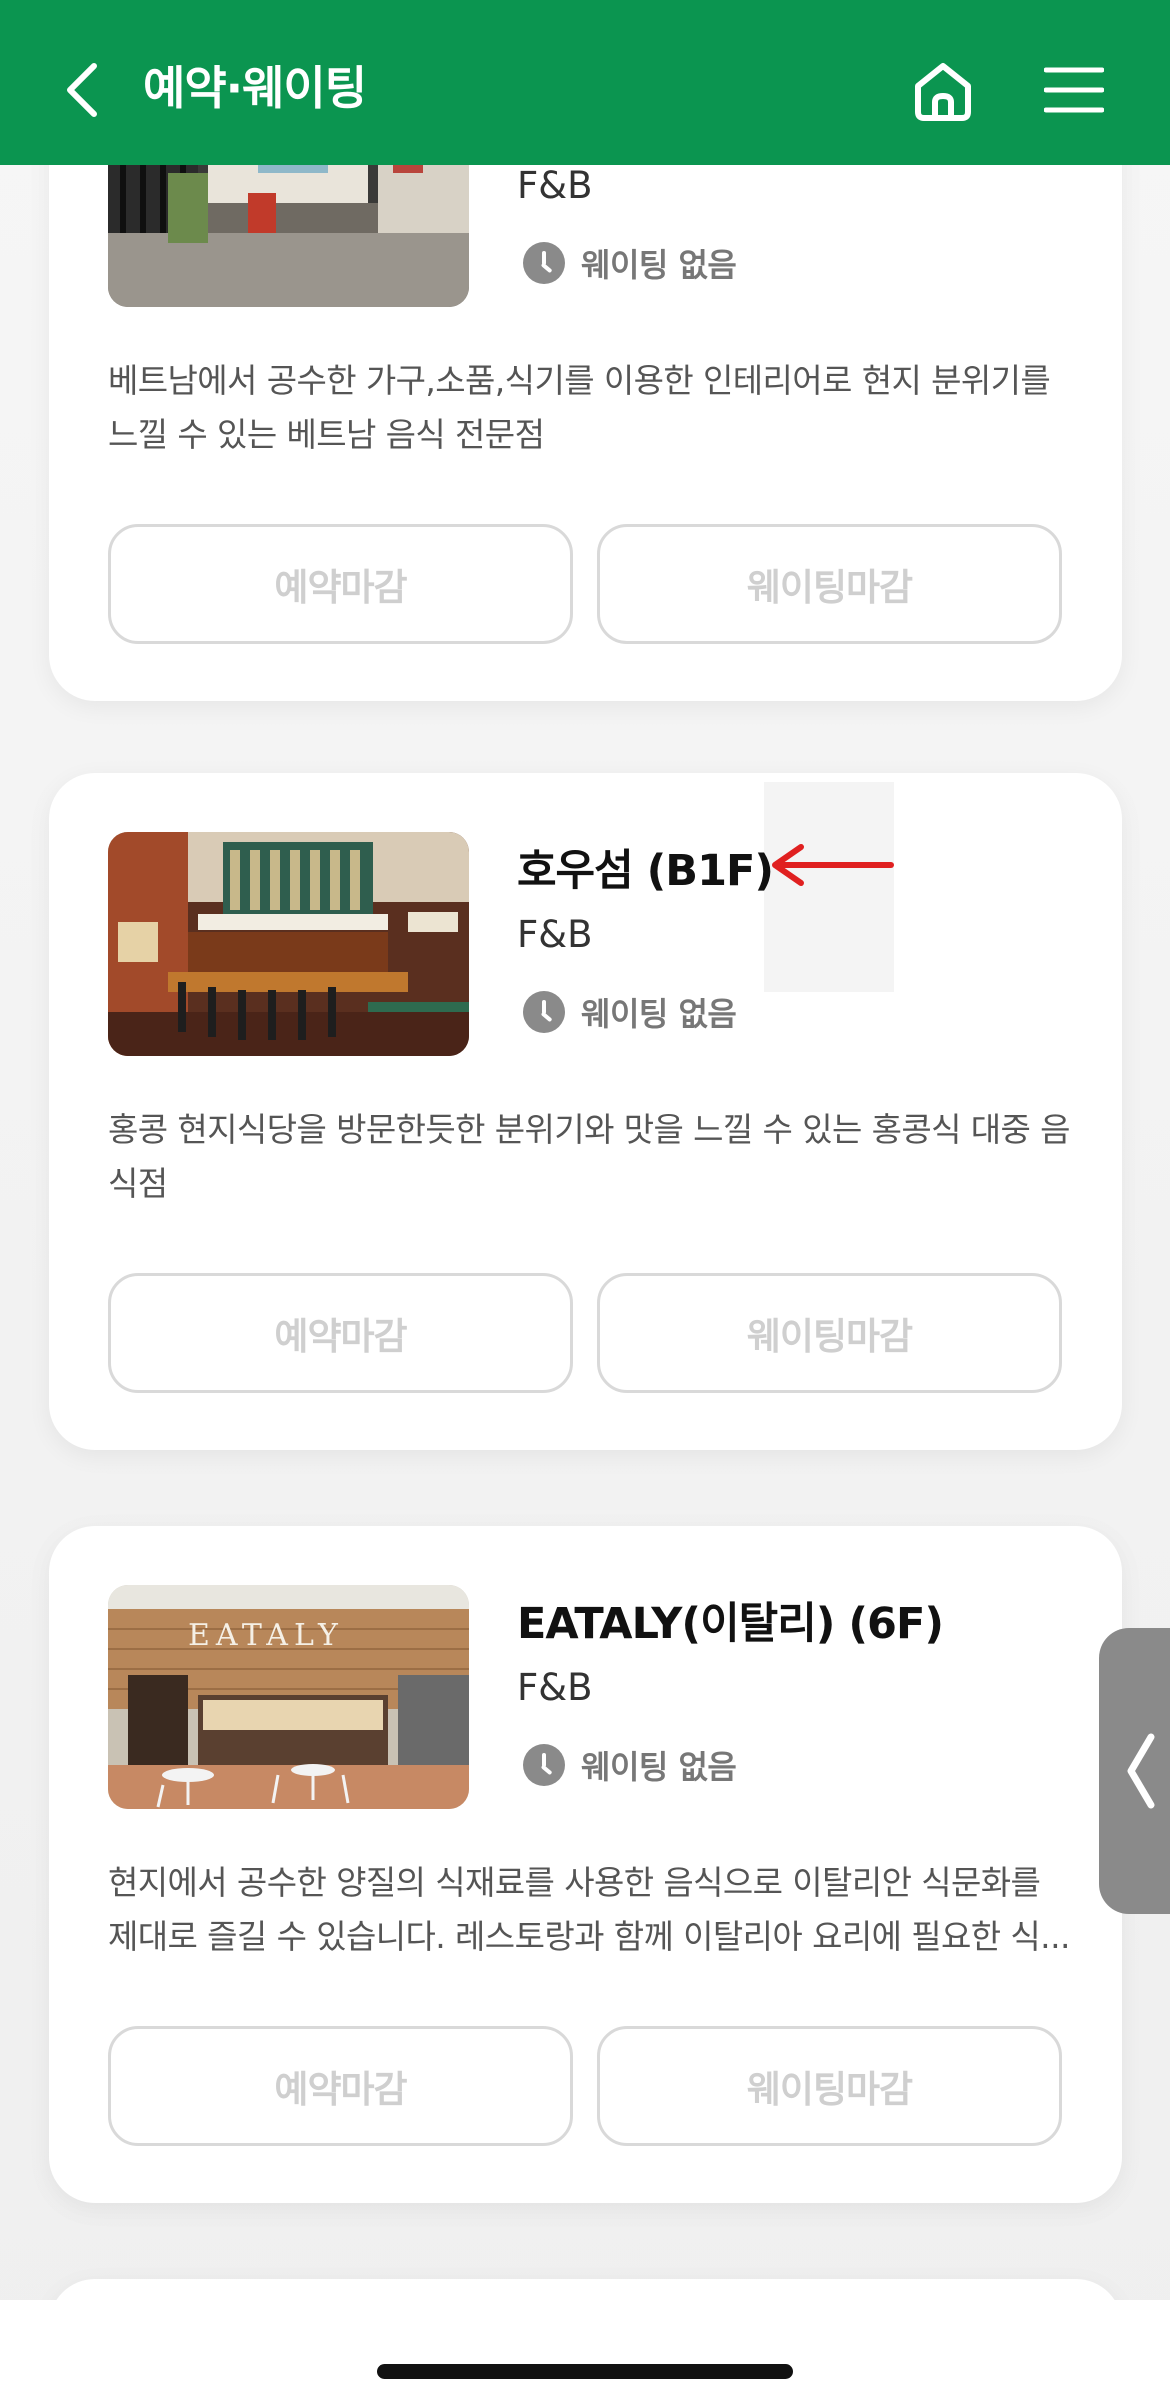 The height and width of the screenshot is (2407, 1170). I want to click on red-arrow-annotation-icon, so click(833, 865).